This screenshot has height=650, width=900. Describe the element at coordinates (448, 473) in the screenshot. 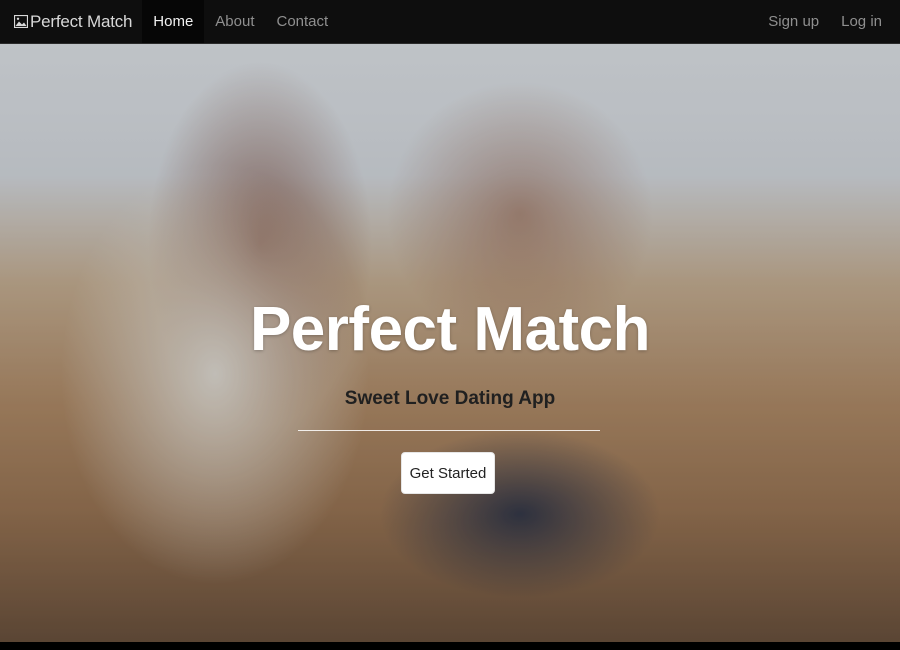

I see `get-started-button: Get Started` at that location.